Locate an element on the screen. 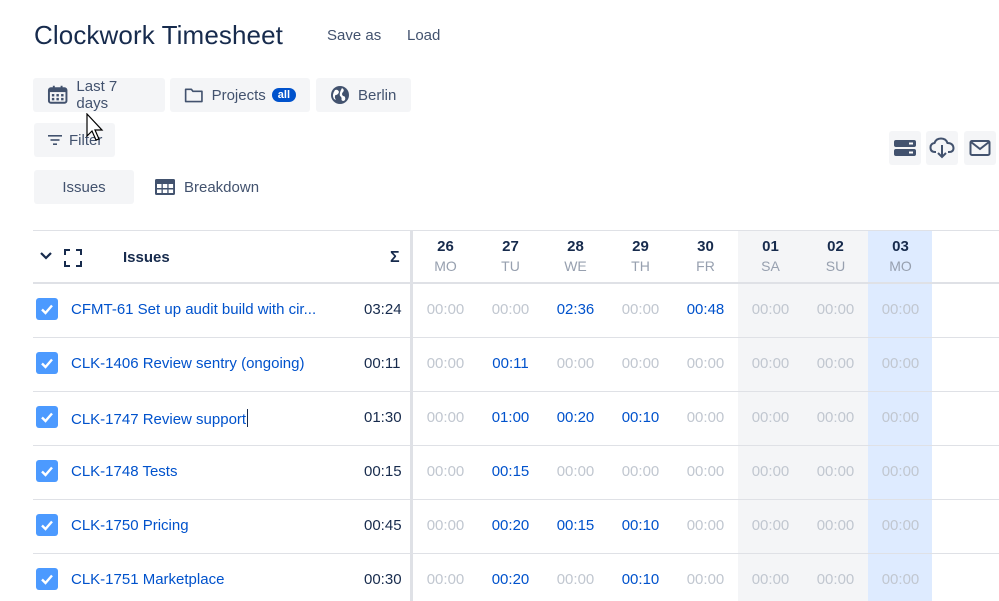  timezone-picker-button: Berlin is located at coordinates (363, 95).